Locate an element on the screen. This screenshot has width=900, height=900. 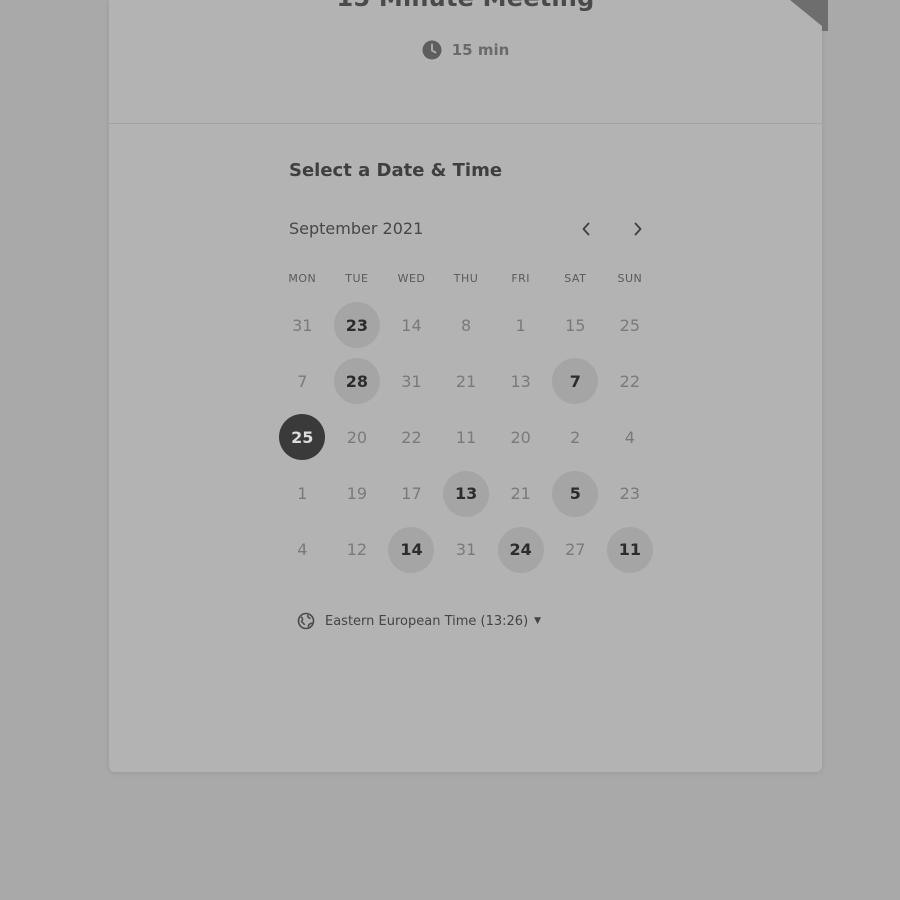
calendar-day: 7 is located at coordinates (302, 381).